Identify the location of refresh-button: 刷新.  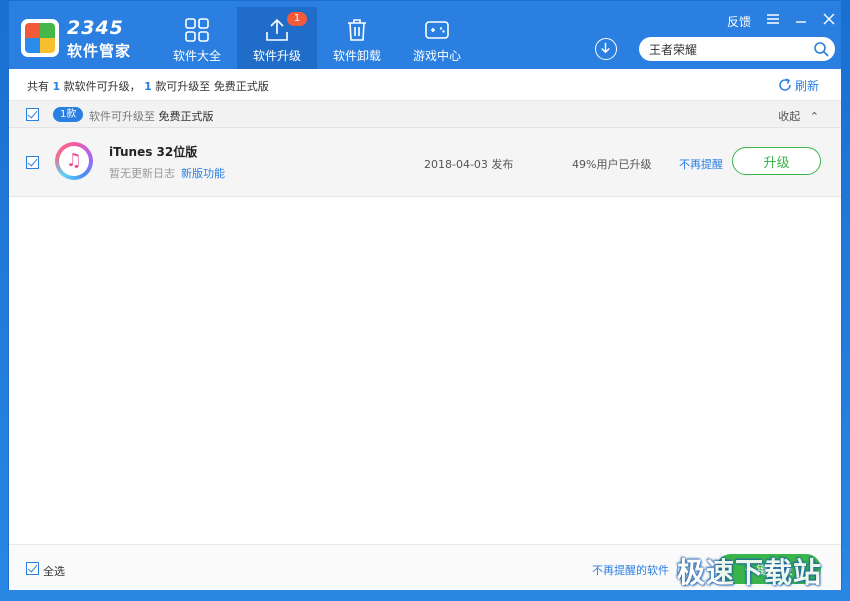
(798, 85).